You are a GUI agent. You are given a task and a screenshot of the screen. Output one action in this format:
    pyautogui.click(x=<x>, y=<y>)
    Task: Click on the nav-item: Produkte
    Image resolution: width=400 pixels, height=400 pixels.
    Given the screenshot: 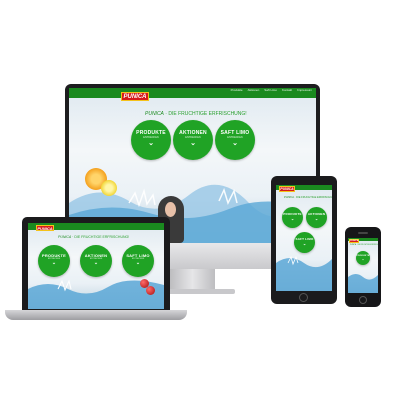 What is the action you would take?
    pyautogui.click(x=237, y=90)
    